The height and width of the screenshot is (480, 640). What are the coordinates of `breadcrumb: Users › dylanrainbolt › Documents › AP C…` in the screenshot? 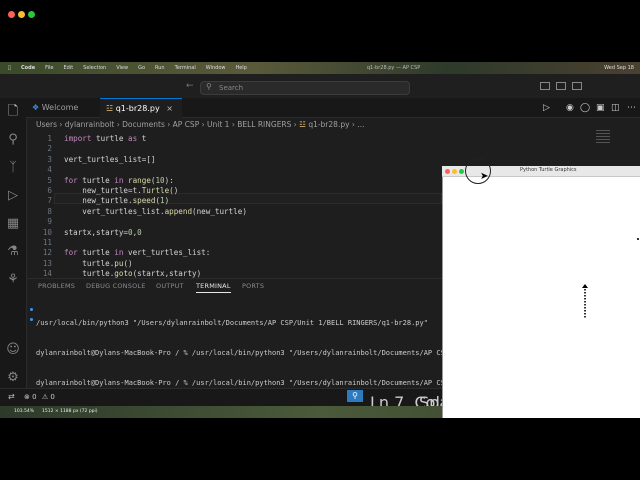 It's located at (200, 124).